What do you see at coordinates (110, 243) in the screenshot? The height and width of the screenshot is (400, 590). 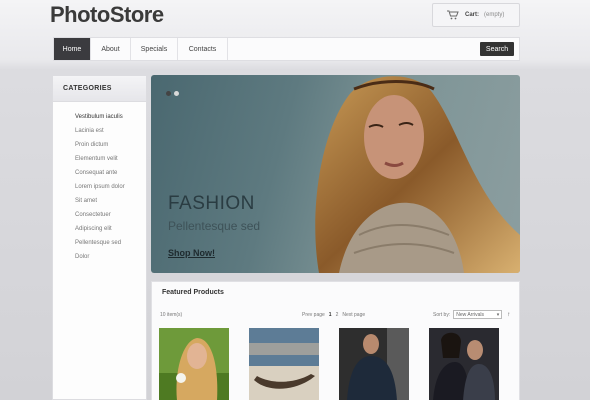 I see `category-item: Pellentesque sed` at bounding box center [110, 243].